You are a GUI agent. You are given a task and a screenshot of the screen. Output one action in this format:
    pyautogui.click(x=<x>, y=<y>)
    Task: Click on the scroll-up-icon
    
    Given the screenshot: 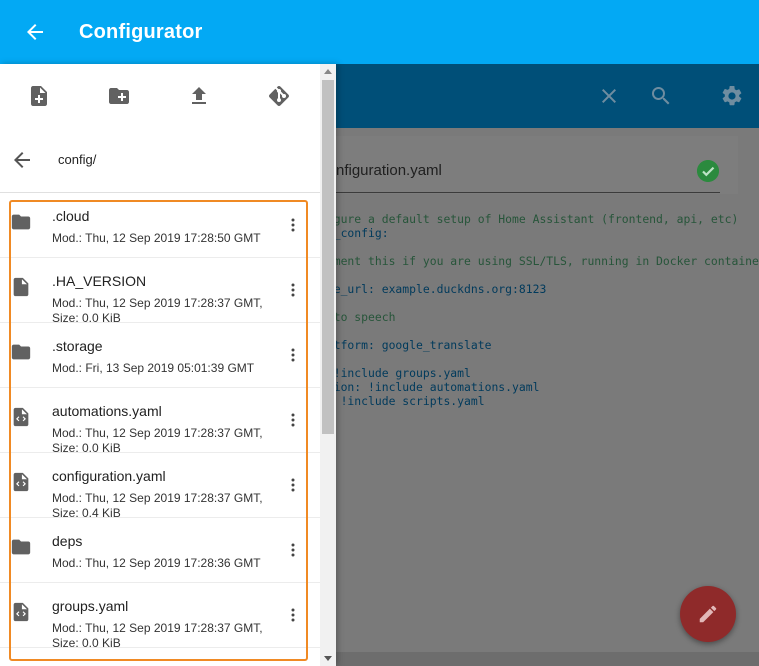 What is the action you would take?
    pyautogui.click(x=328, y=72)
    